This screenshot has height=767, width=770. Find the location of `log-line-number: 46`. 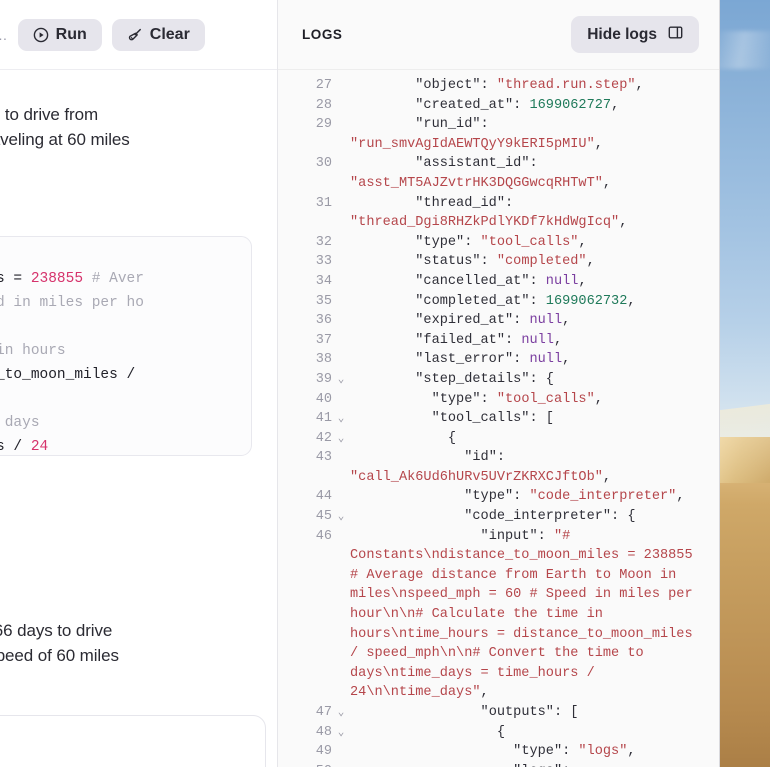

log-line-number: 46 is located at coordinates (323, 536).